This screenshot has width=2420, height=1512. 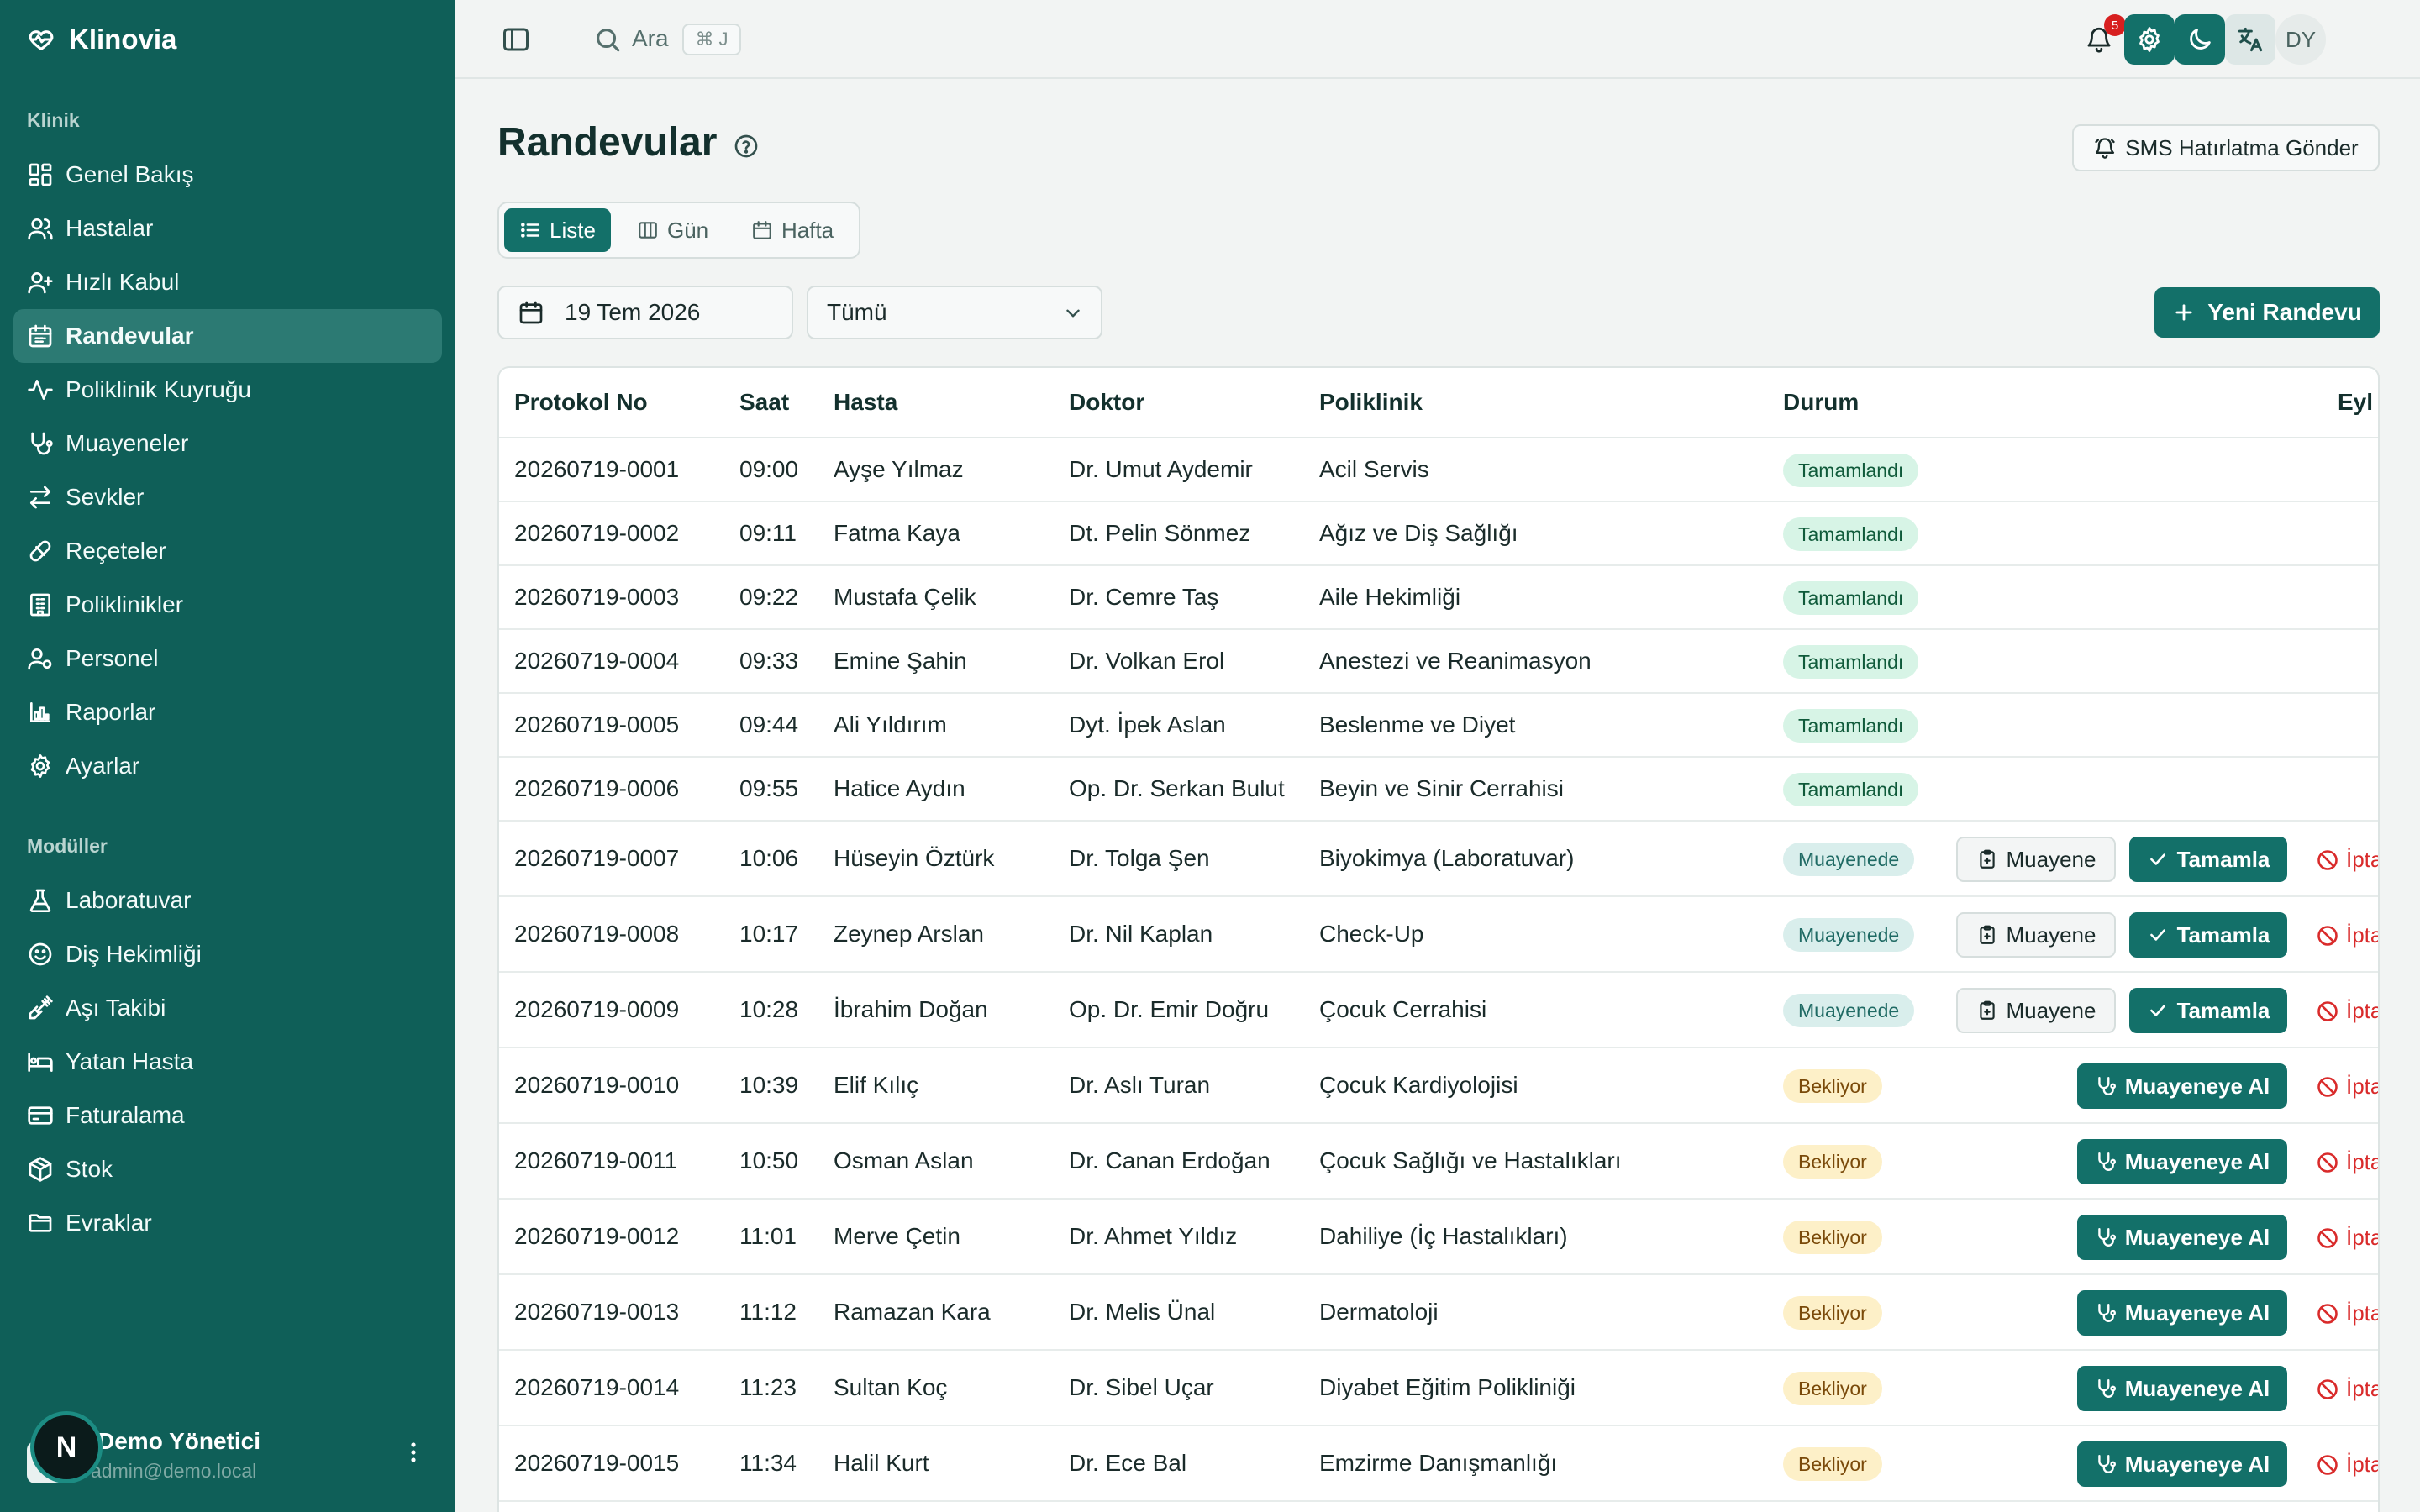 What do you see at coordinates (764, 402) in the screenshot?
I see `column-header-time: Saat` at bounding box center [764, 402].